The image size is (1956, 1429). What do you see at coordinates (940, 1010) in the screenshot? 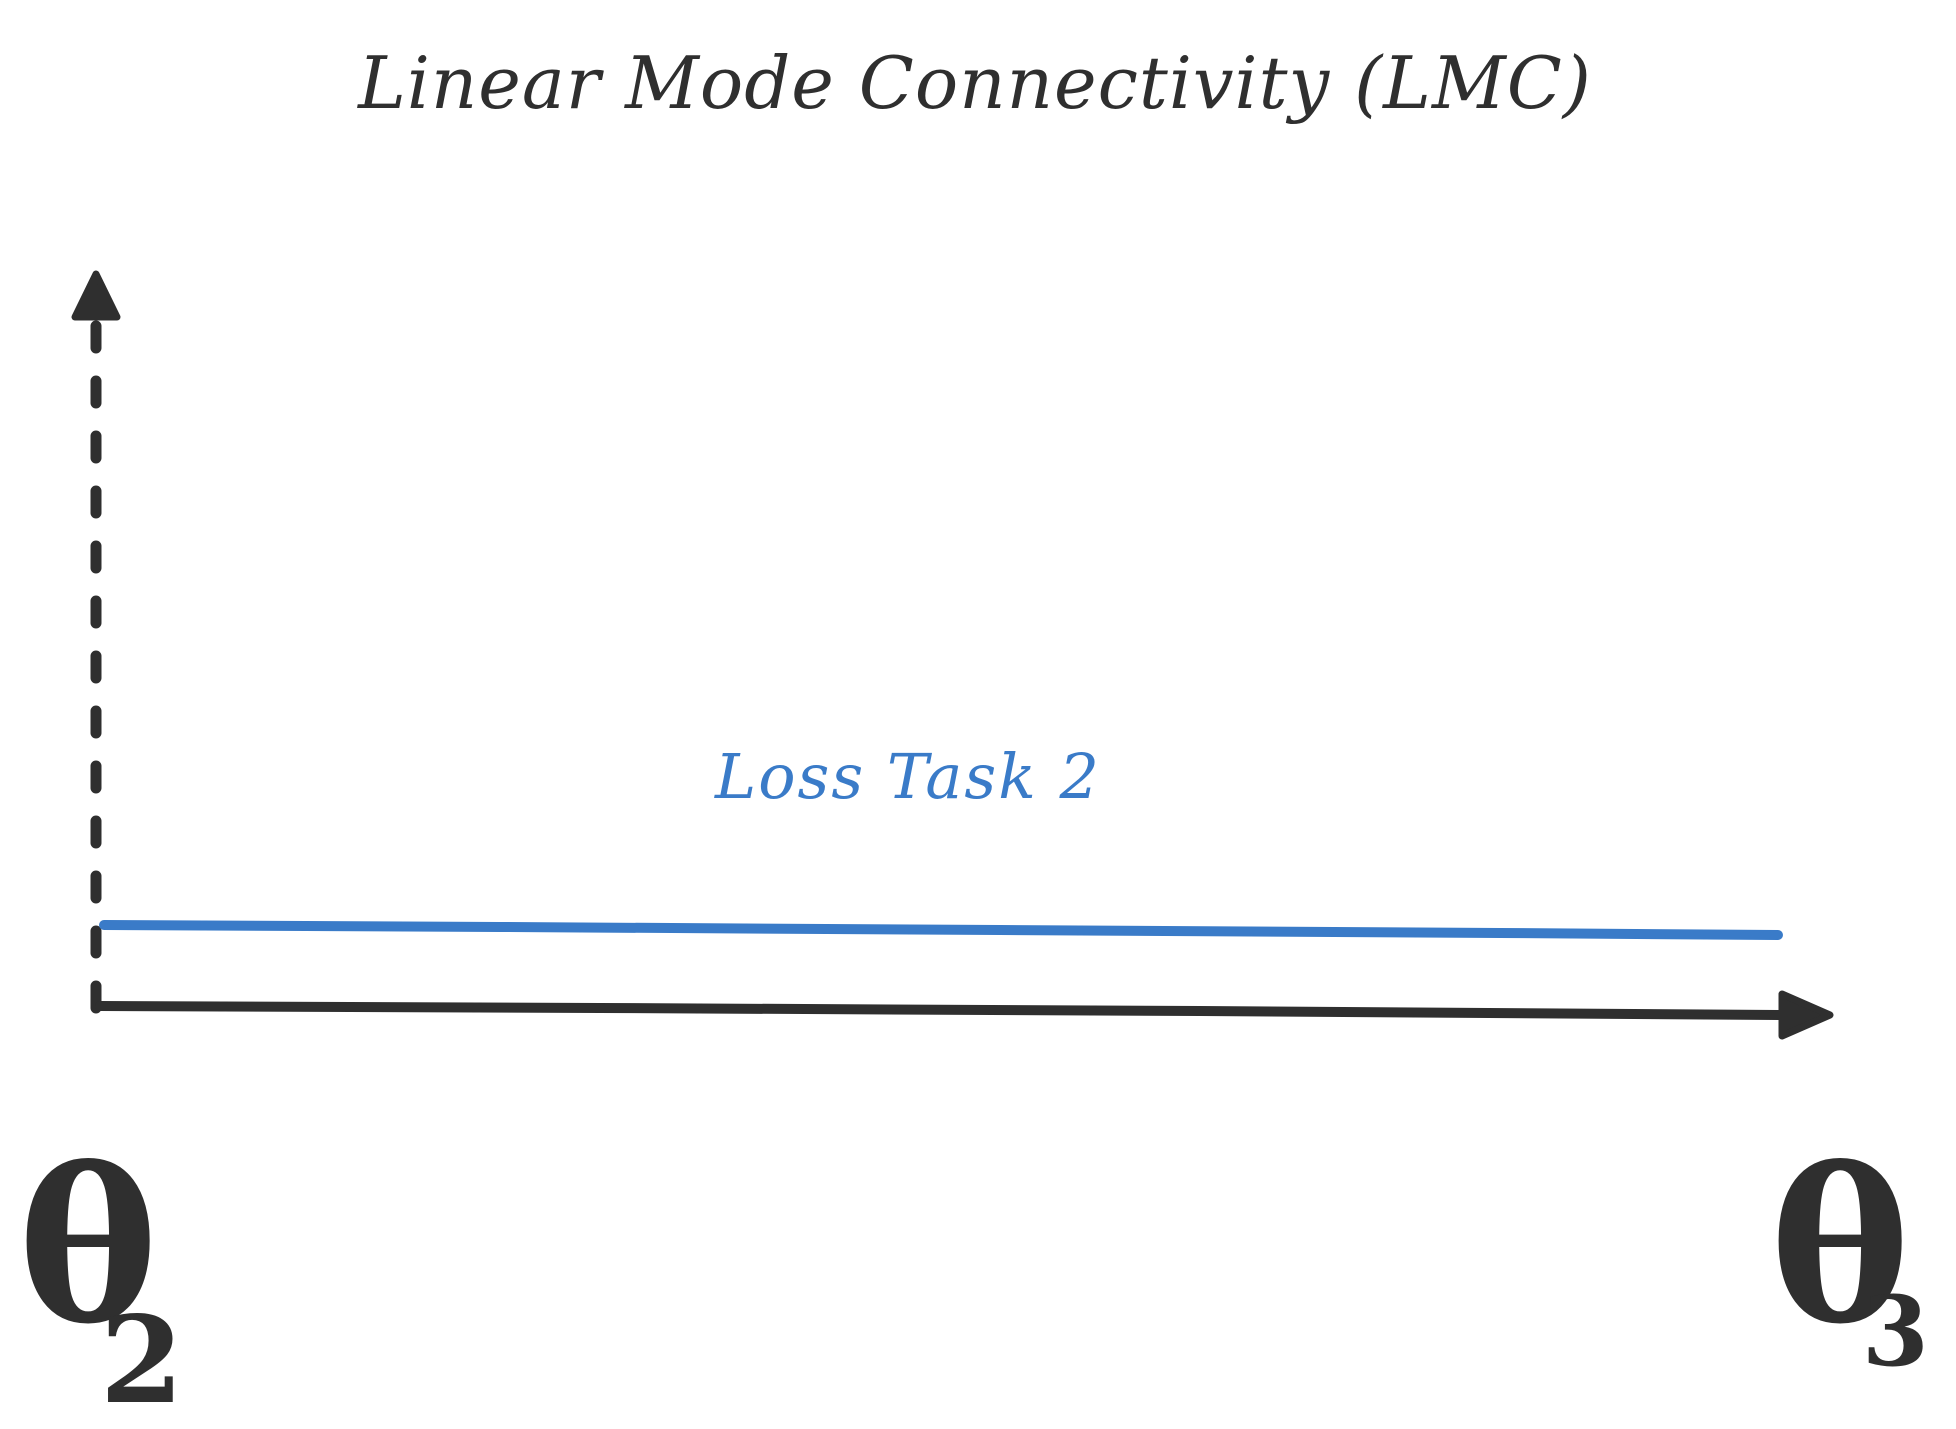
I see `horizontal-axis-line` at bounding box center [940, 1010].